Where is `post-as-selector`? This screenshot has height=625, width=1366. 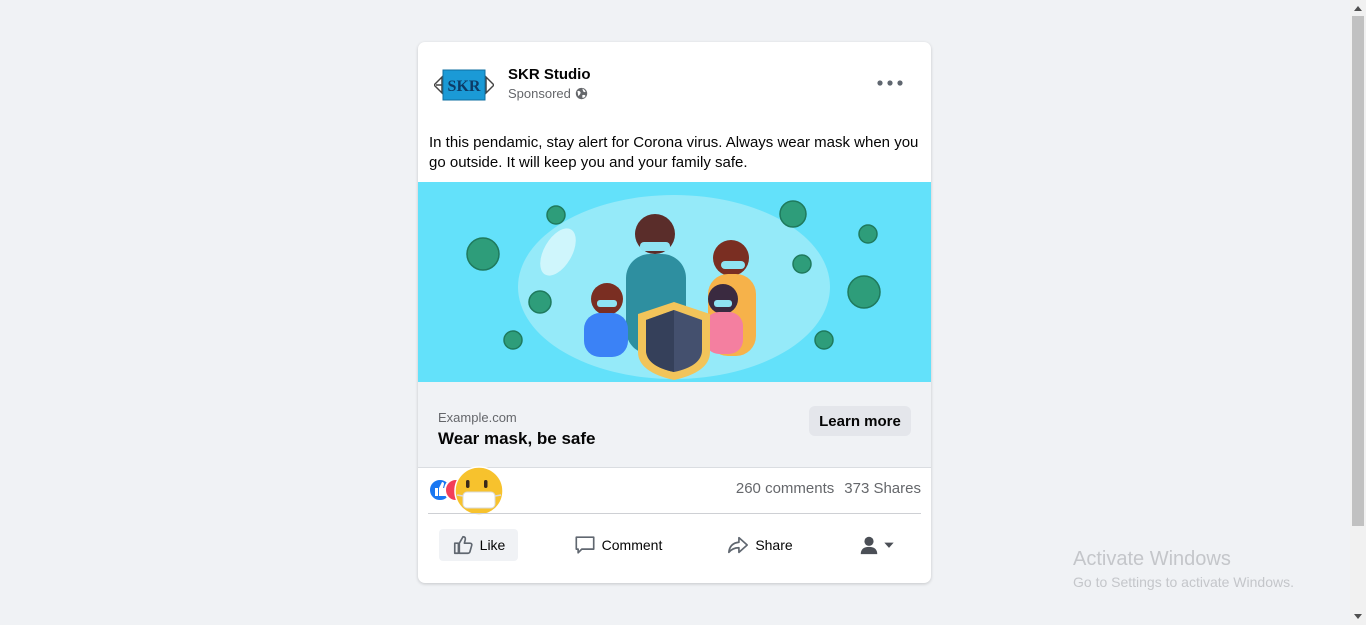 post-as-selector is located at coordinates (877, 545).